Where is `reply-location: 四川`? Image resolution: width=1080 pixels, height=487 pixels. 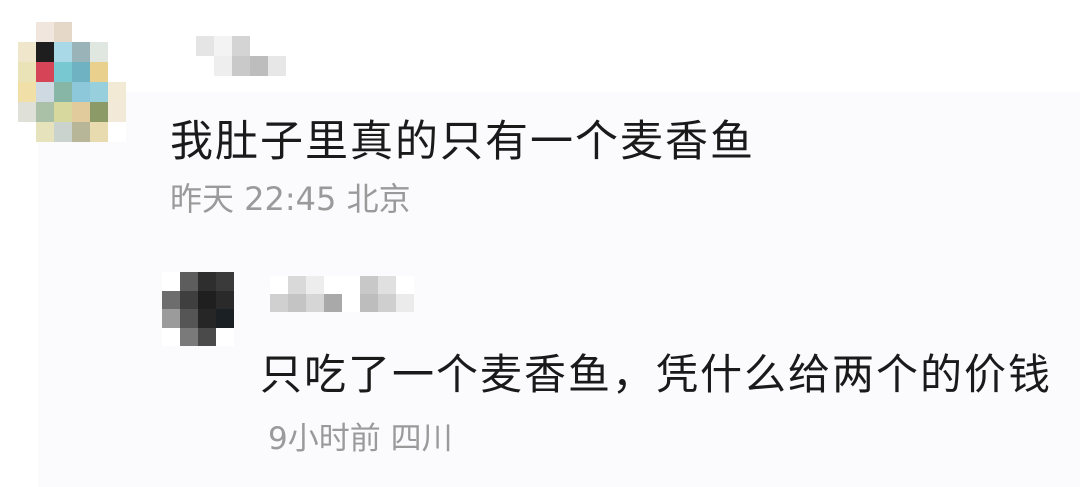
reply-location: 四川 is located at coordinates (421, 439).